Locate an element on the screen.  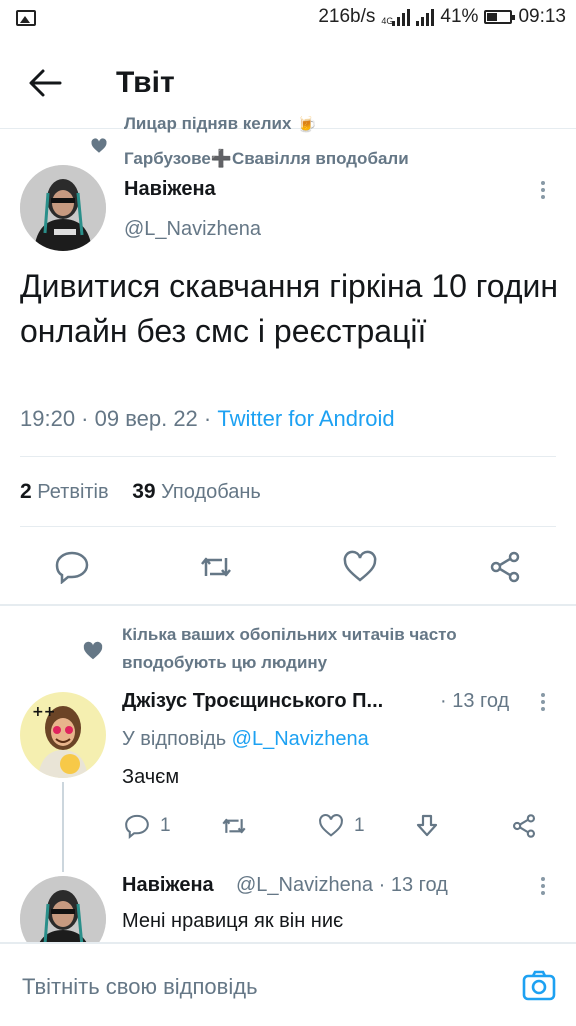
tweet-source-link: Twitter for Android is located at coordinates (305, 418).